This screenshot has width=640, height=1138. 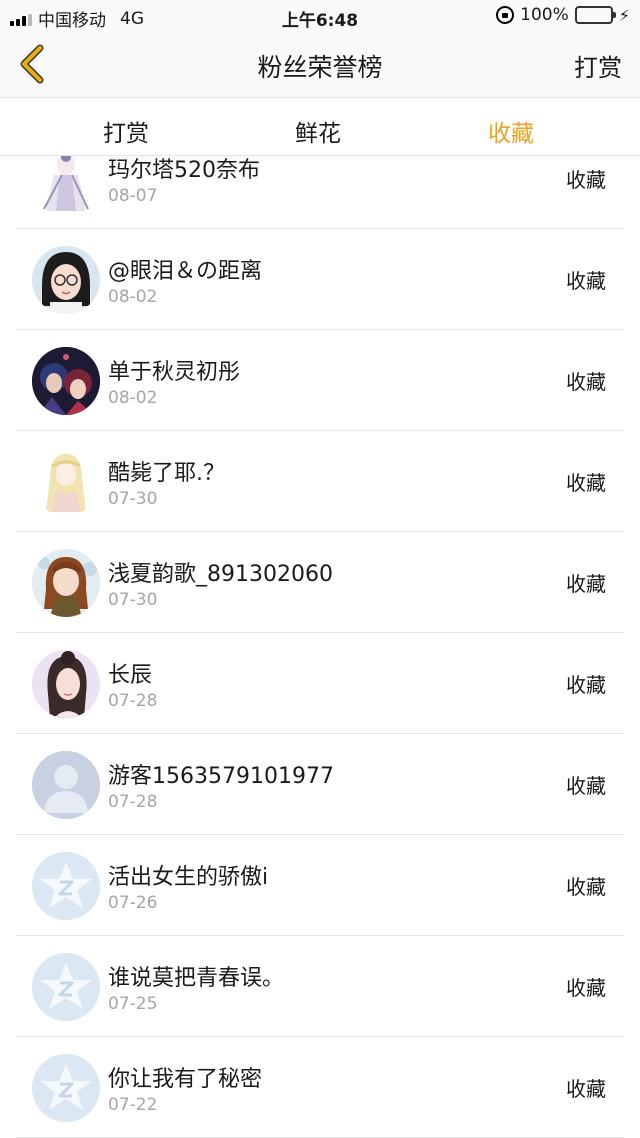 What do you see at coordinates (511, 131) in the screenshot?
I see `tab-favorites: 收藏` at bounding box center [511, 131].